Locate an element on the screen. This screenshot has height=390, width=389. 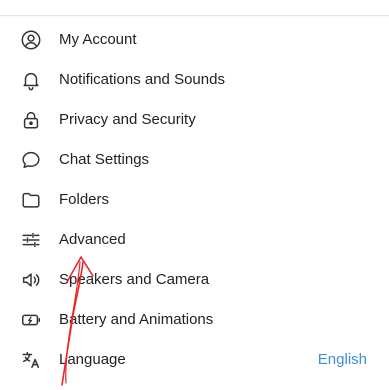
menu-item-label: Notifications and Sounds is located at coordinates (142, 79).